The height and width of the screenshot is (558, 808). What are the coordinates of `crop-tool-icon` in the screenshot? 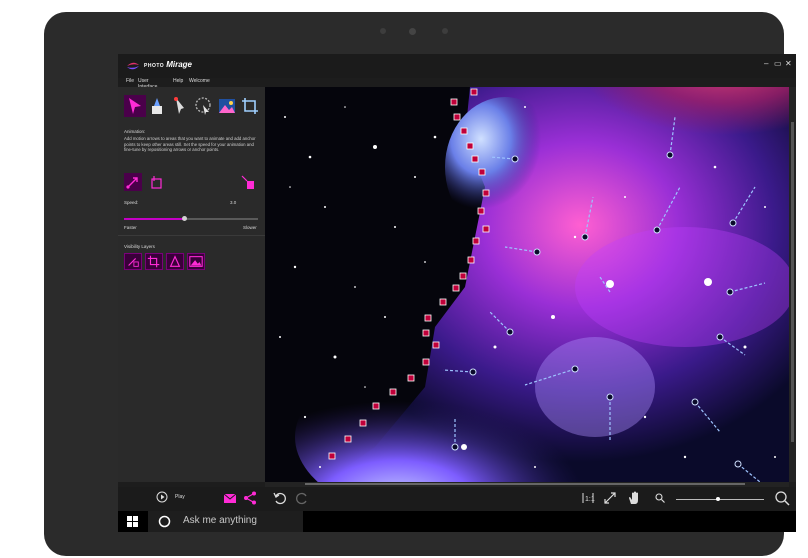 It's located at (250, 106).